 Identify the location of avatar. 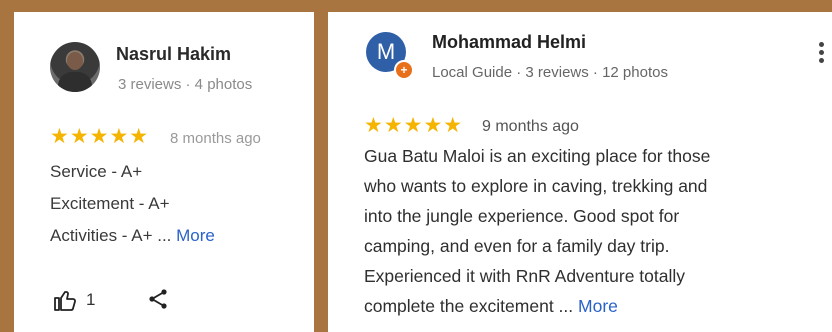
(75, 67).